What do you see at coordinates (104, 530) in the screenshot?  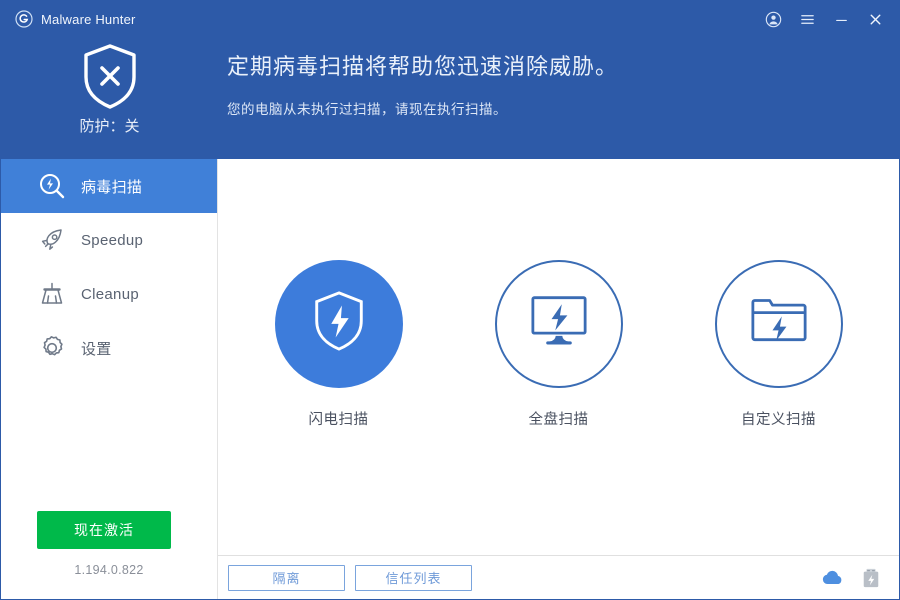 I see `activate-now-button: 现在激活` at bounding box center [104, 530].